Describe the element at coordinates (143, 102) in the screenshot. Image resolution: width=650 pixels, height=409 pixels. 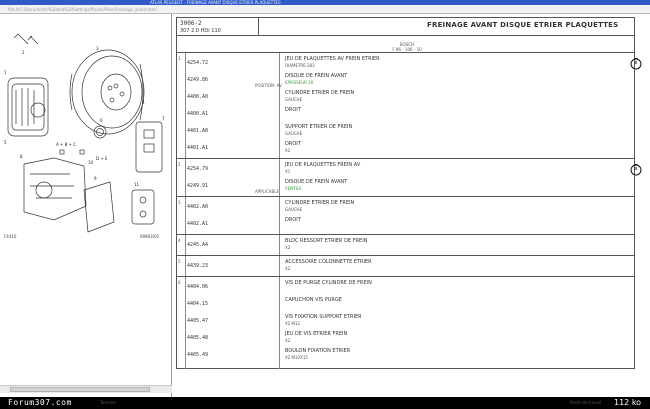
I see `callout-number: 4` at that location.